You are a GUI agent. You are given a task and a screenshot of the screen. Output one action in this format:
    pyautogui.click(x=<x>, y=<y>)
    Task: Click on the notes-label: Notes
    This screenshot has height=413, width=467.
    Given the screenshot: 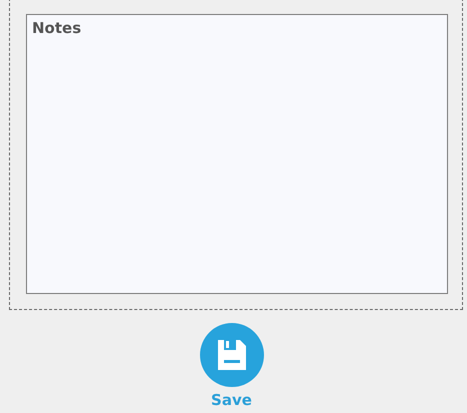 What is the action you would take?
    pyautogui.click(x=57, y=28)
    